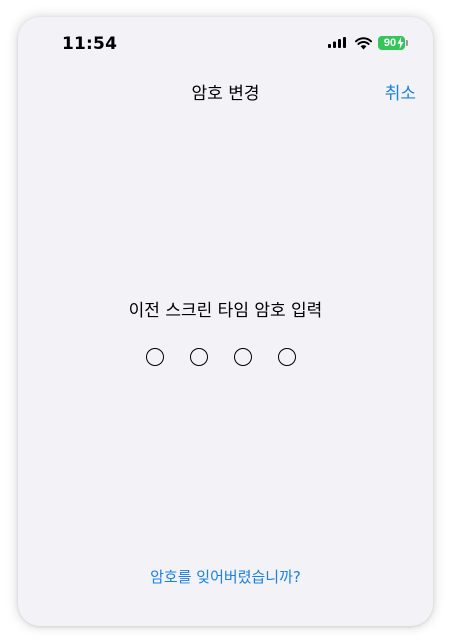  I want to click on passcode-dots, so click(221, 357).